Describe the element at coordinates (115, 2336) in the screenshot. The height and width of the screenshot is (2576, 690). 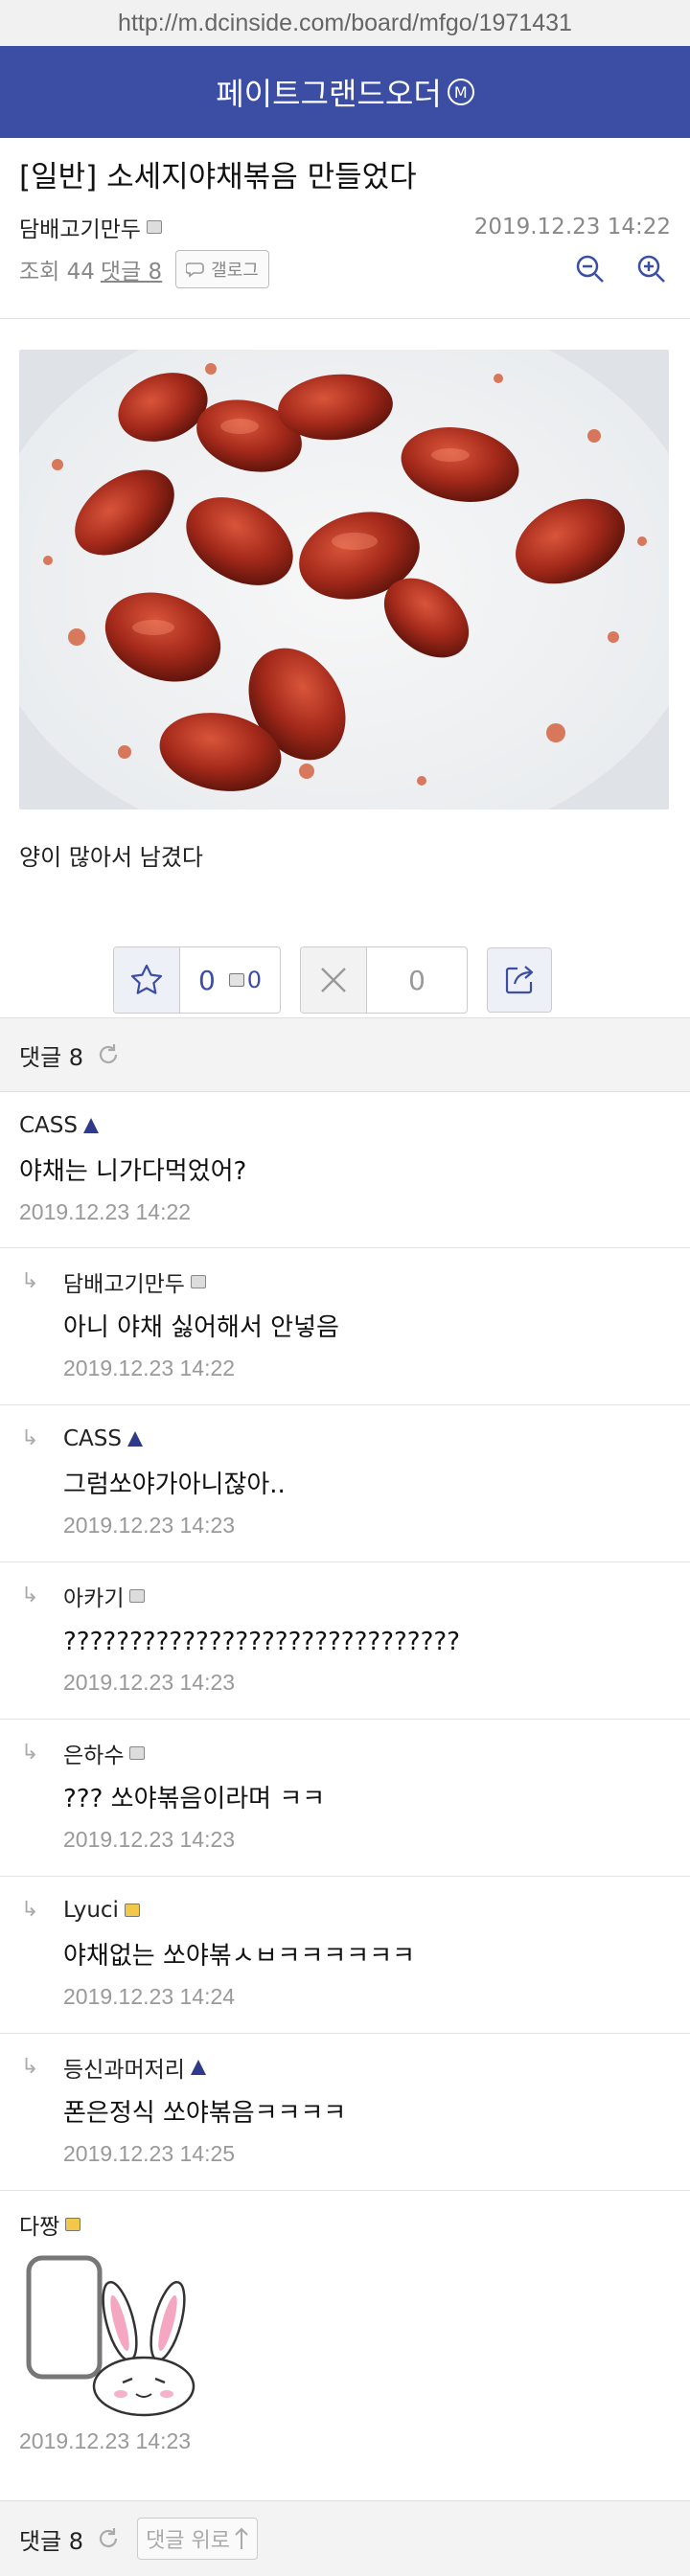
I see `dccon-sticker` at that location.